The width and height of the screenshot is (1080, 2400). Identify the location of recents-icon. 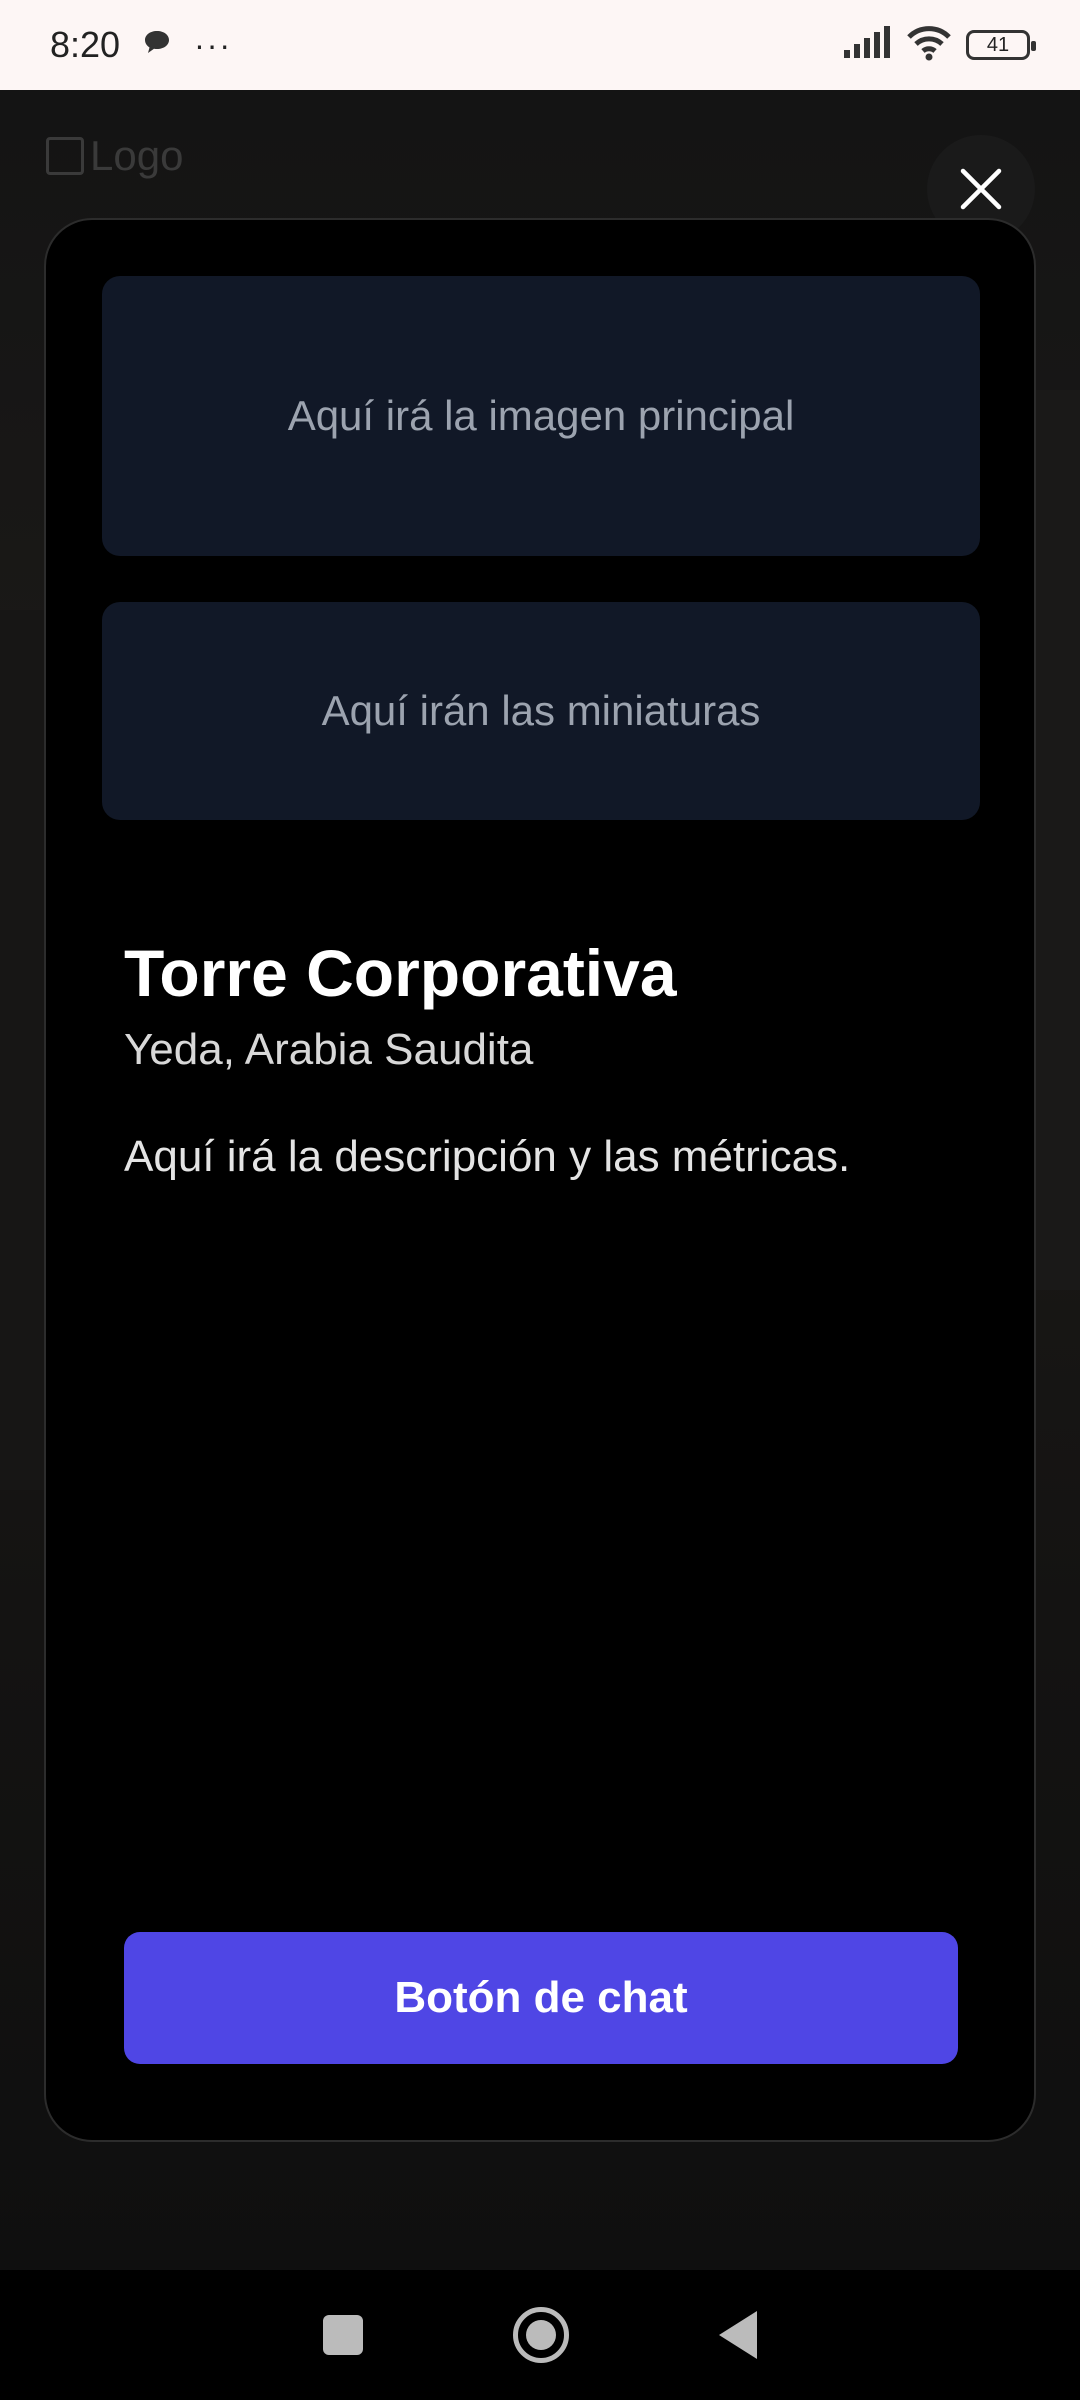
(343, 2335).